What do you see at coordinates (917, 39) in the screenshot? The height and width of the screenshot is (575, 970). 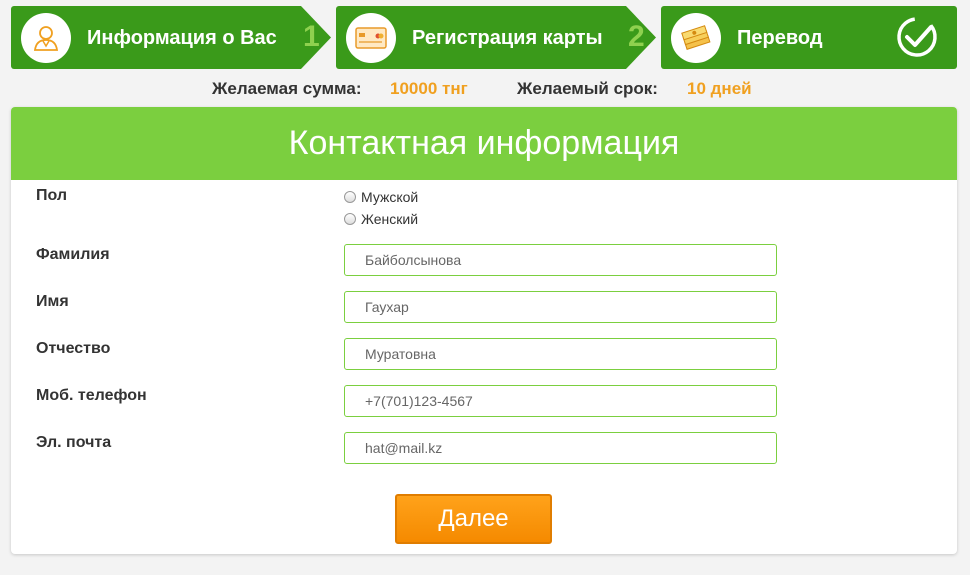 I see `checkmark-icon` at bounding box center [917, 39].